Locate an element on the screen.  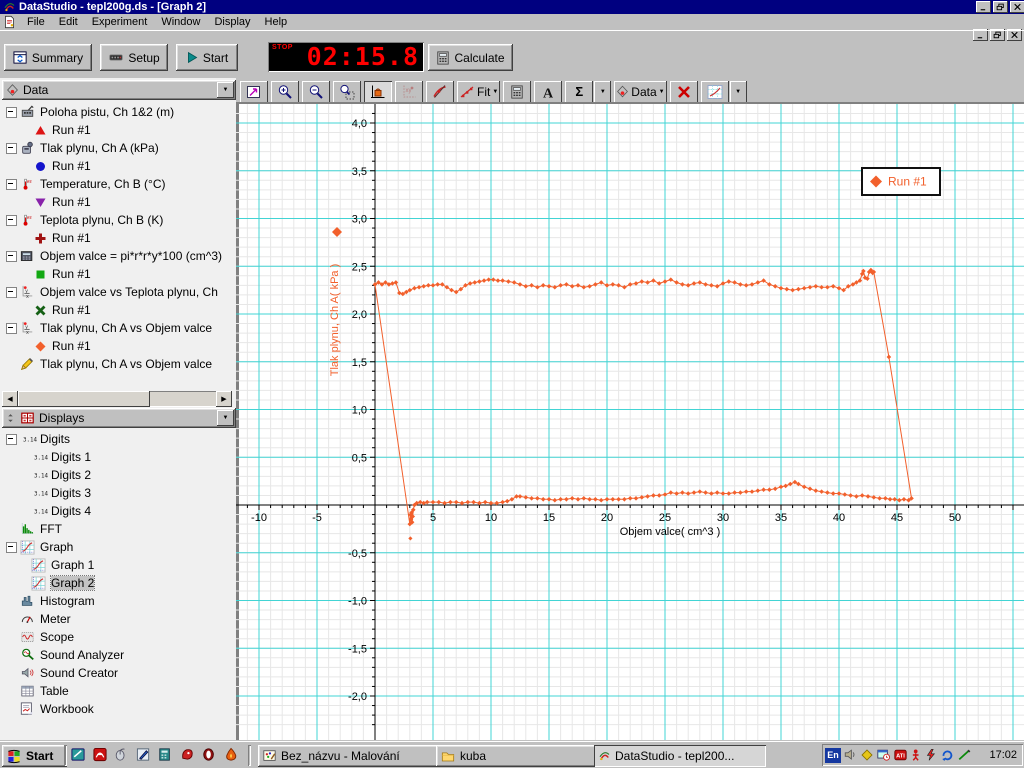
display-item-graph-2: Graph 2 is located at coordinates (117, 583).